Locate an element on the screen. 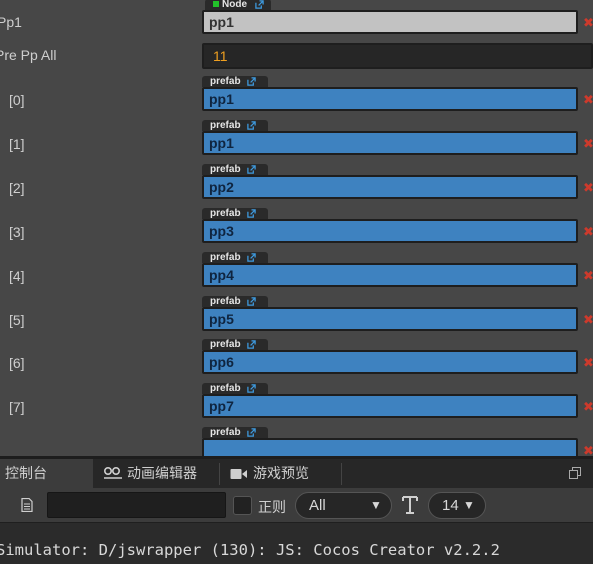 The image size is (593, 564). pre-pp-all-label: Pre Pp All is located at coordinates (28, 55).